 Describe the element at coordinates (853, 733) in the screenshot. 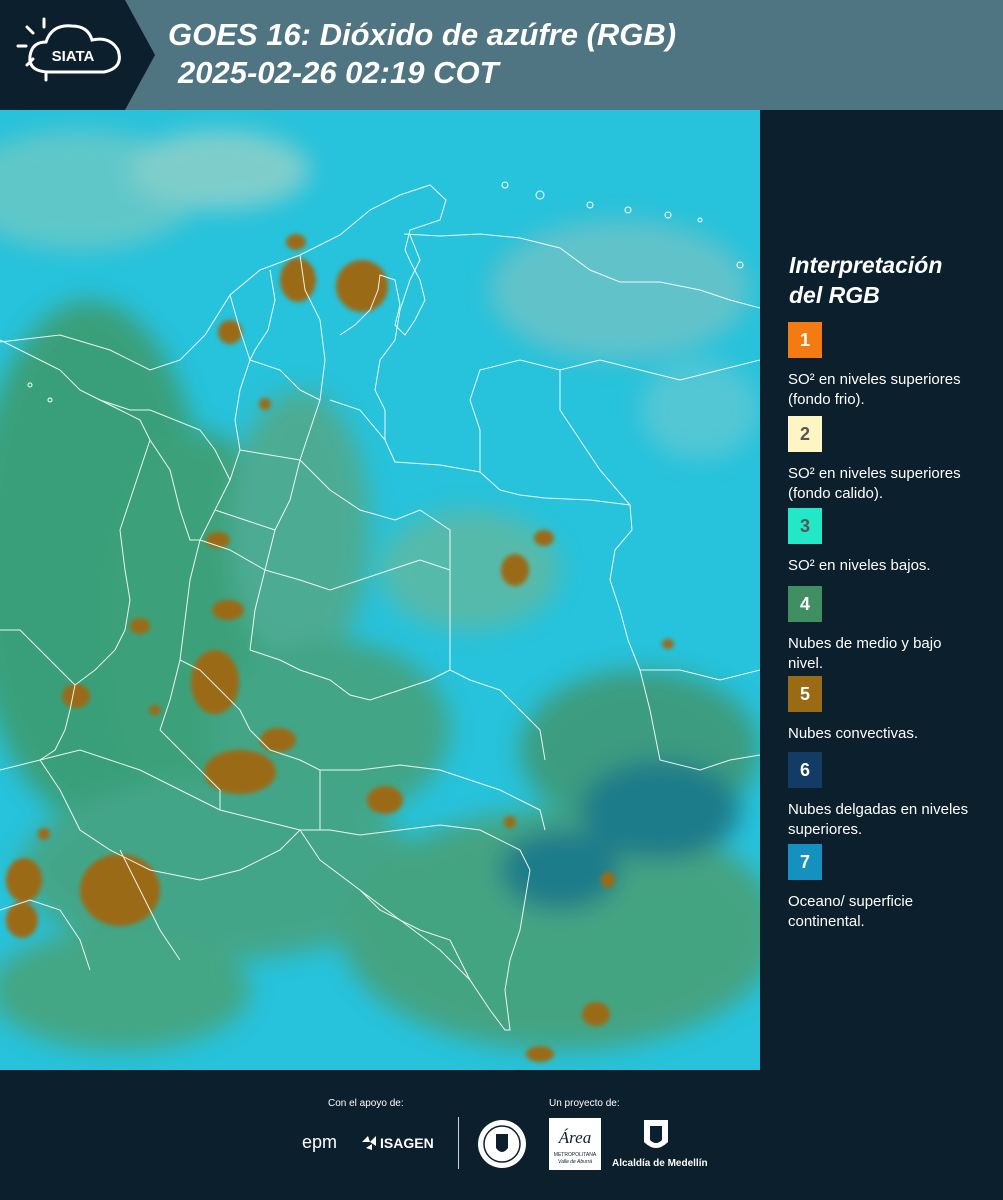

I see `legend-item-text: Nubes convectivas.` at that location.